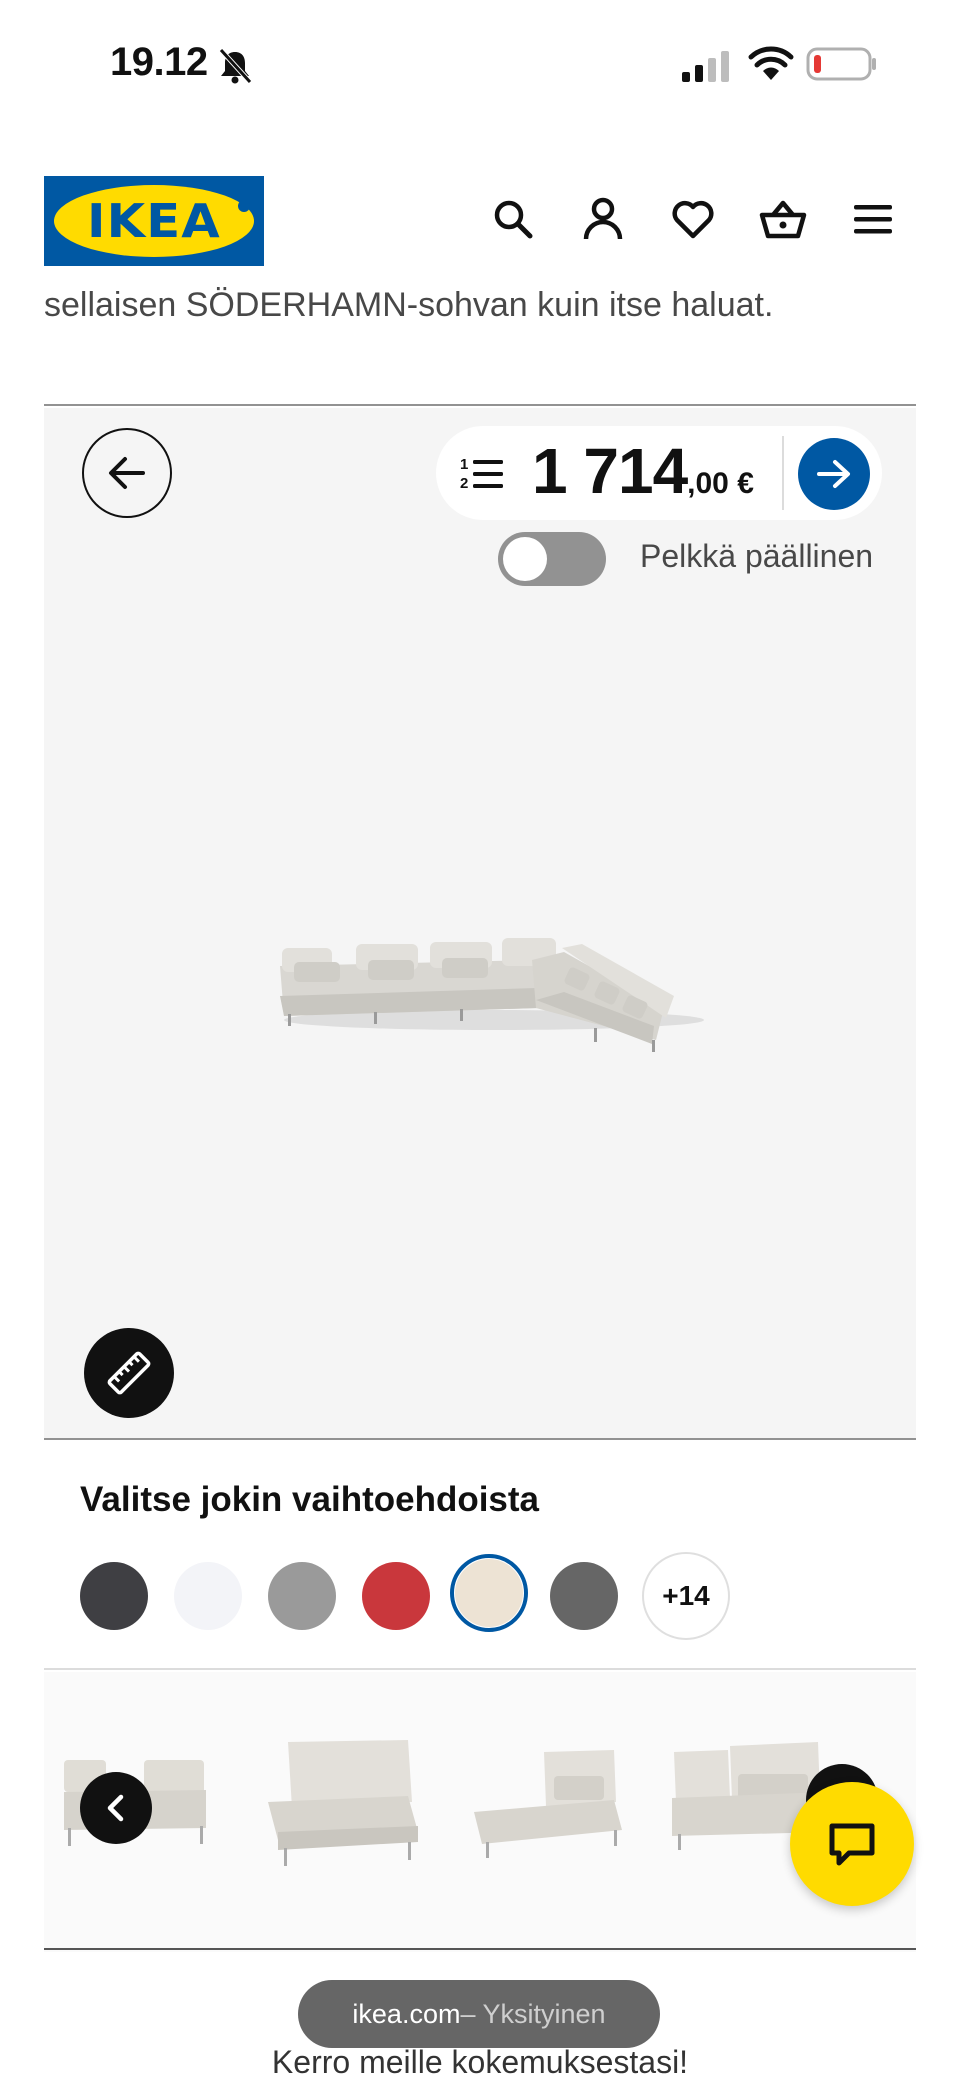 The height and width of the screenshot is (2081, 960). What do you see at coordinates (841, 64) in the screenshot?
I see `battery-icon` at bounding box center [841, 64].